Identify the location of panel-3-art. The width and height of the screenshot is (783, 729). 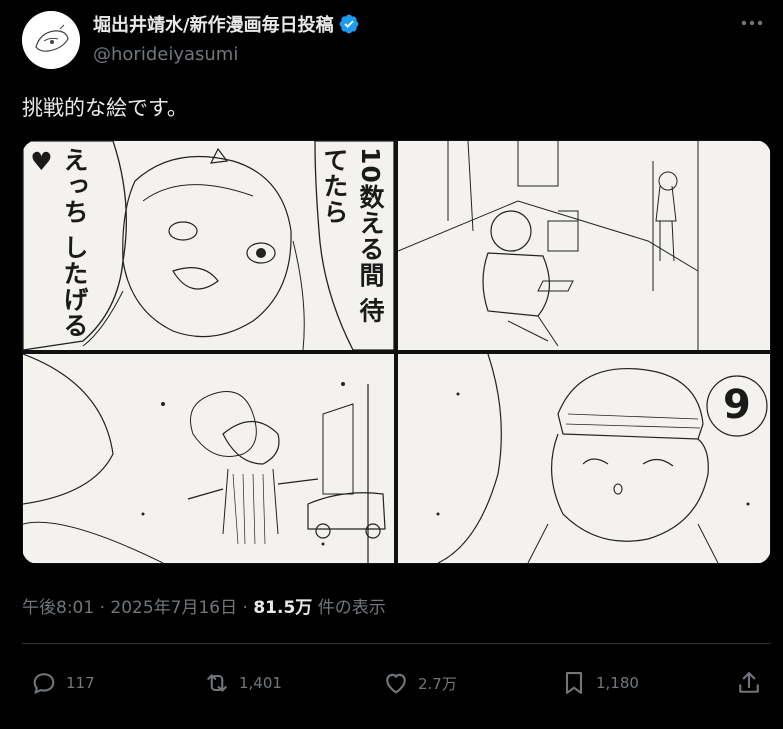
(204, 458).